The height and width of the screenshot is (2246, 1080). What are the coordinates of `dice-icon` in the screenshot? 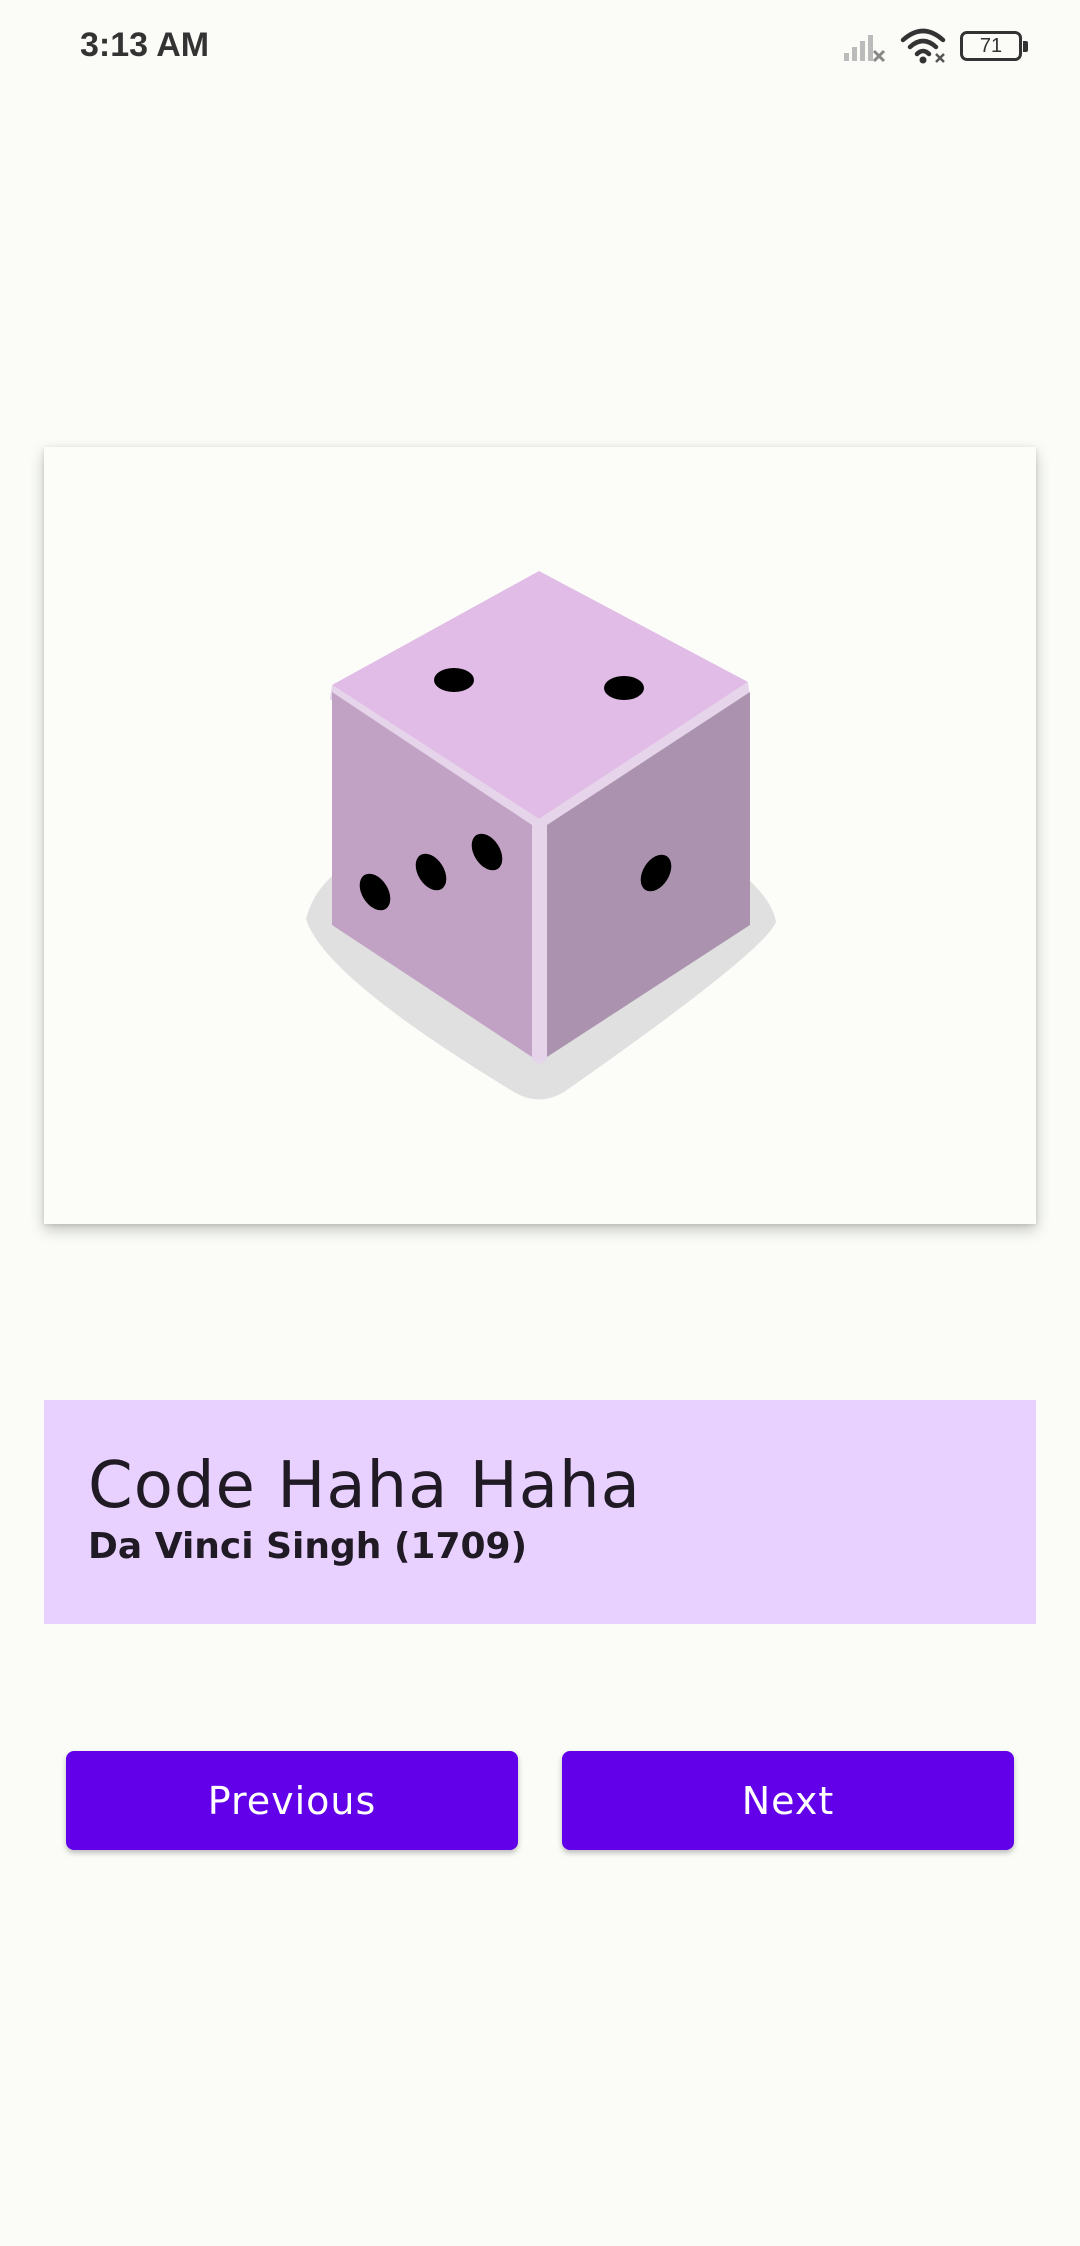 It's located at (541, 835).